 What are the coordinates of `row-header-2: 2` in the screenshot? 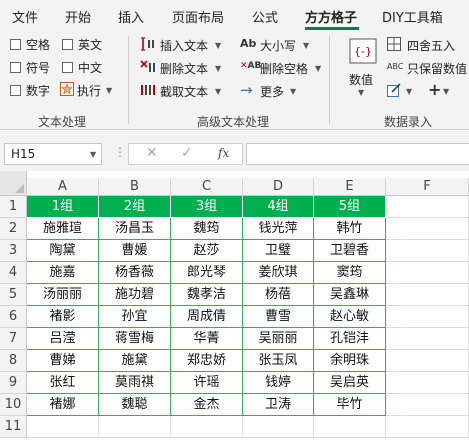 It's located at (13, 229).